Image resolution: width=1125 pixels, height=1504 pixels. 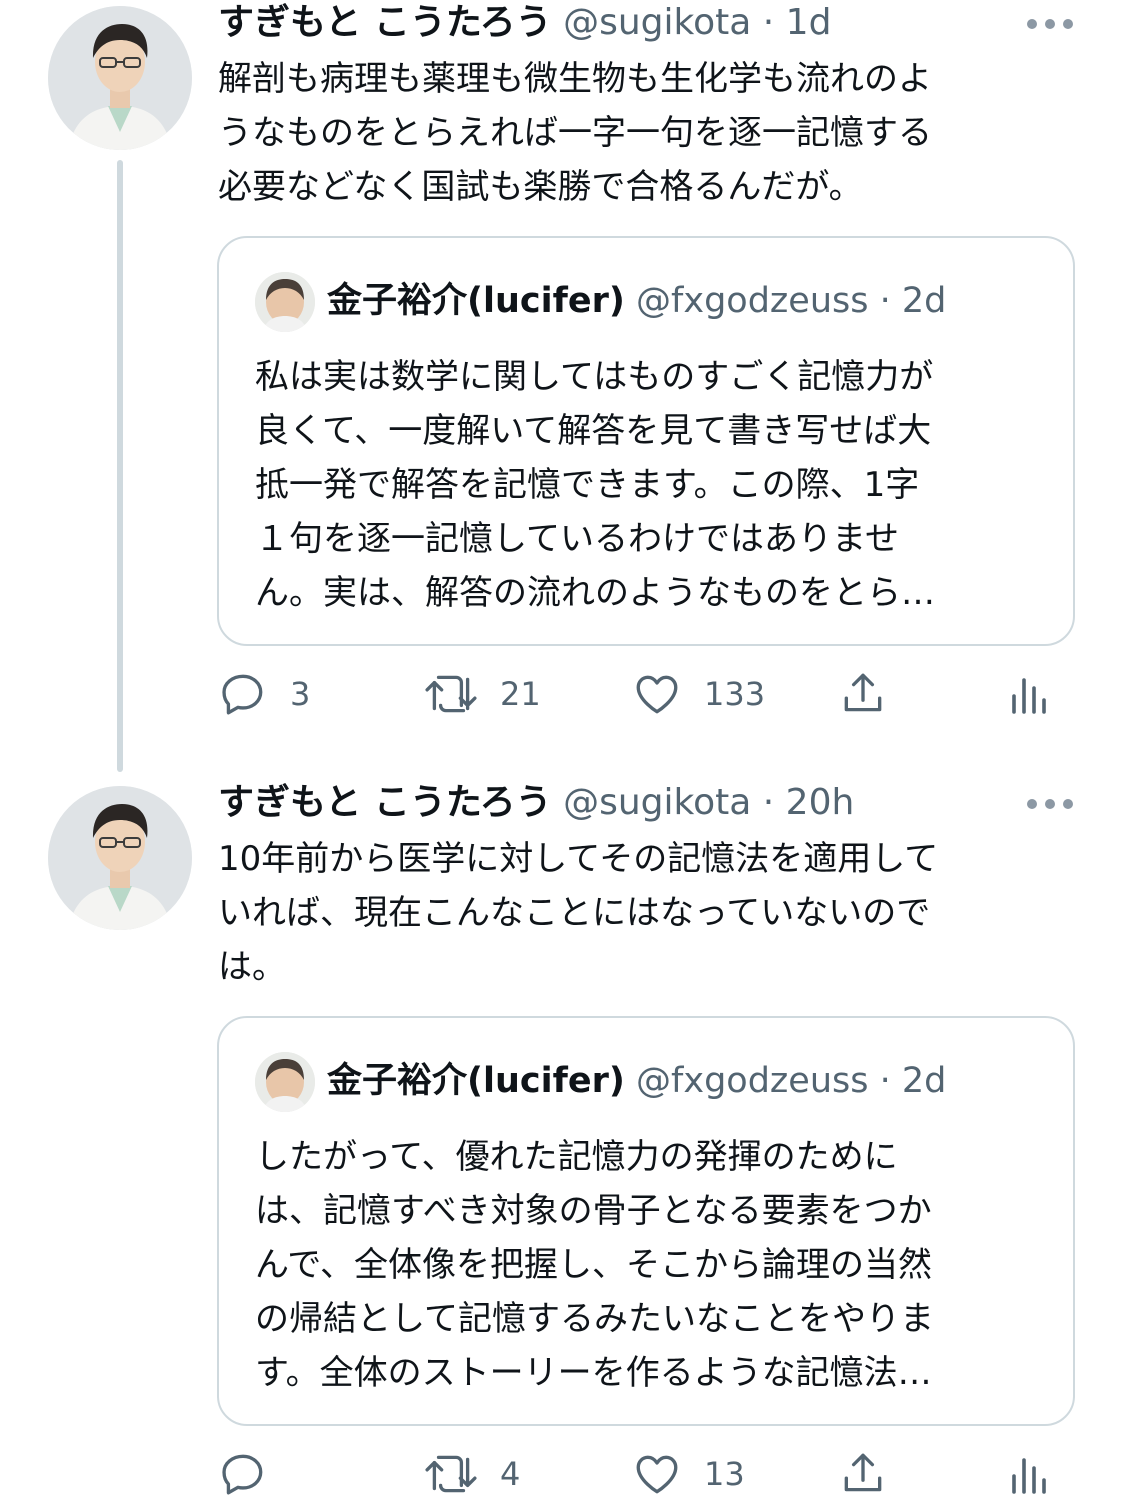 I want to click on tweet-timestamp: 1d, so click(x=809, y=22).